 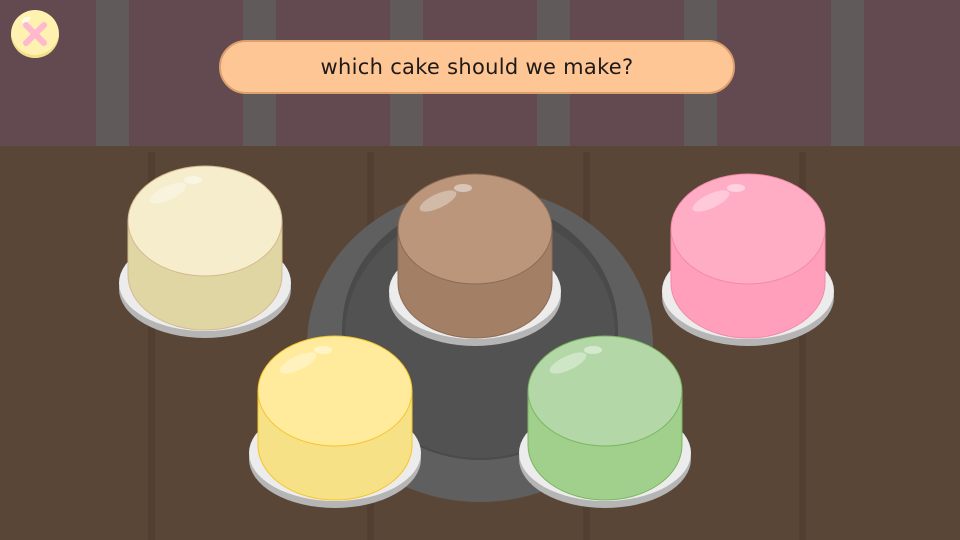 I want to click on cake-lemon-button, so click(x=335, y=421).